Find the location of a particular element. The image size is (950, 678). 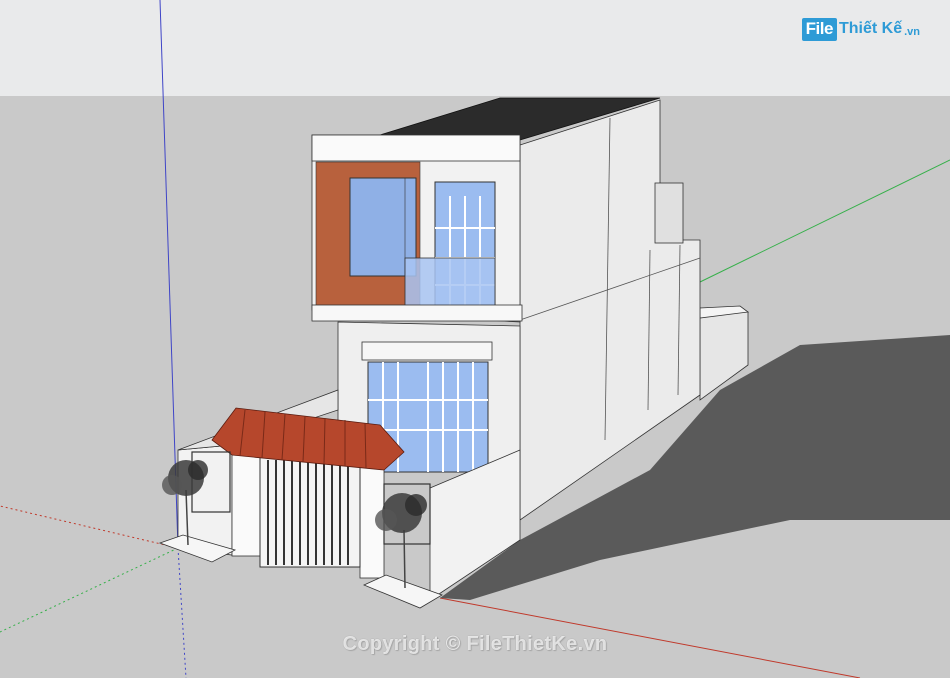

filethietke-logo: File Thiết Kế .vn is located at coordinates (860, 29).